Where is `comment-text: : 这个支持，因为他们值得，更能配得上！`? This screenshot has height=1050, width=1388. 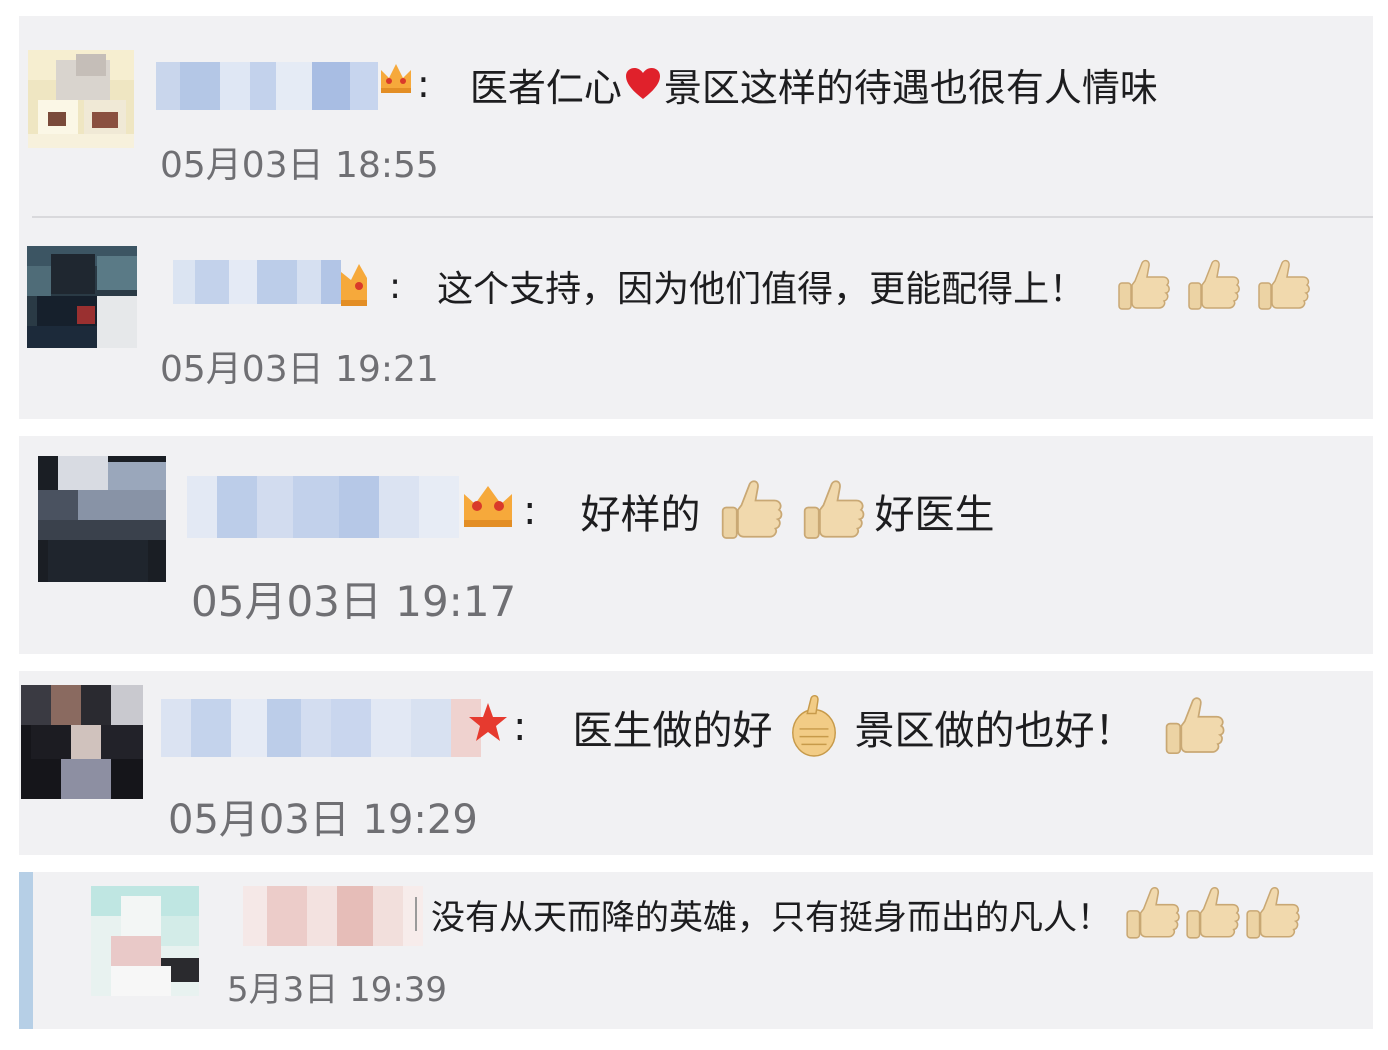
comment-text: : 这个支持，因为他们值得，更能配得上！ is located at coordinates (851, 286).